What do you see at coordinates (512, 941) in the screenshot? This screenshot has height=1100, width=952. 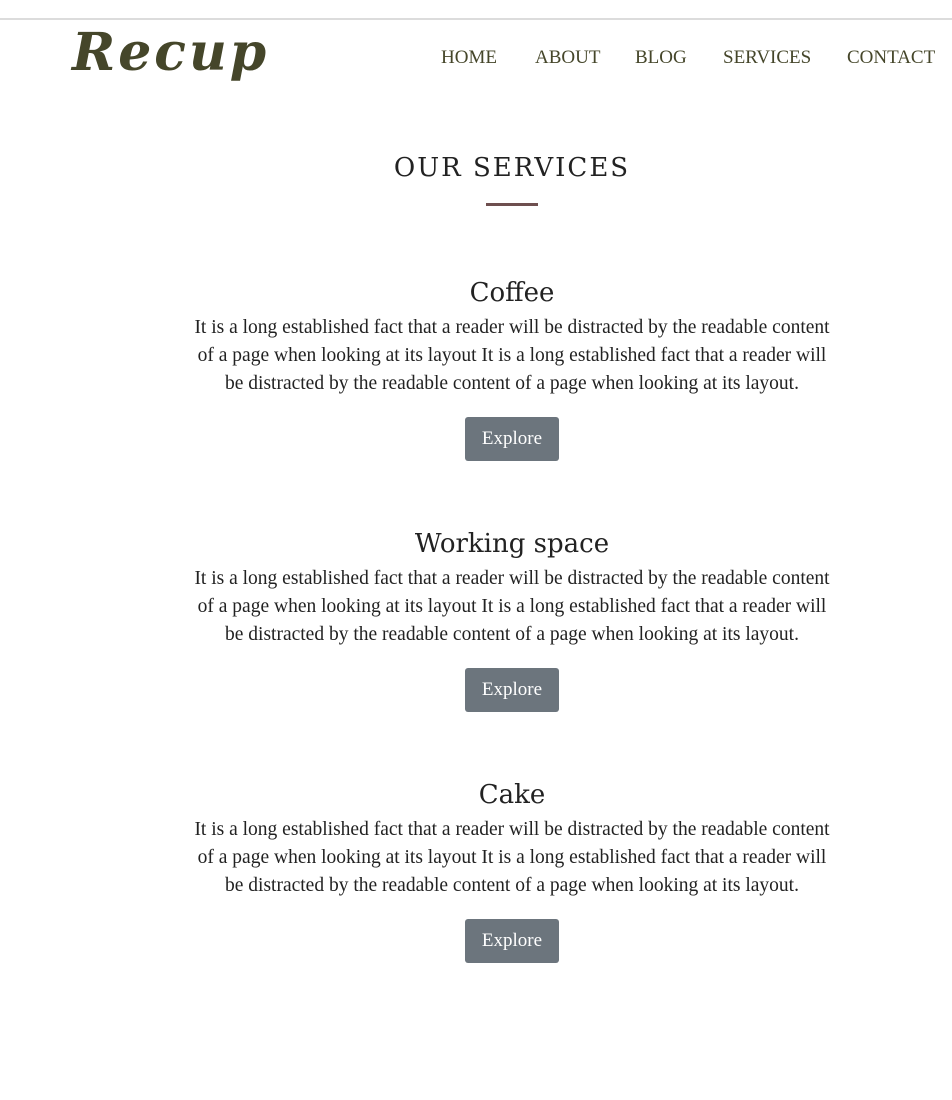 I see `explore-button-cake: Explore` at bounding box center [512, 941].